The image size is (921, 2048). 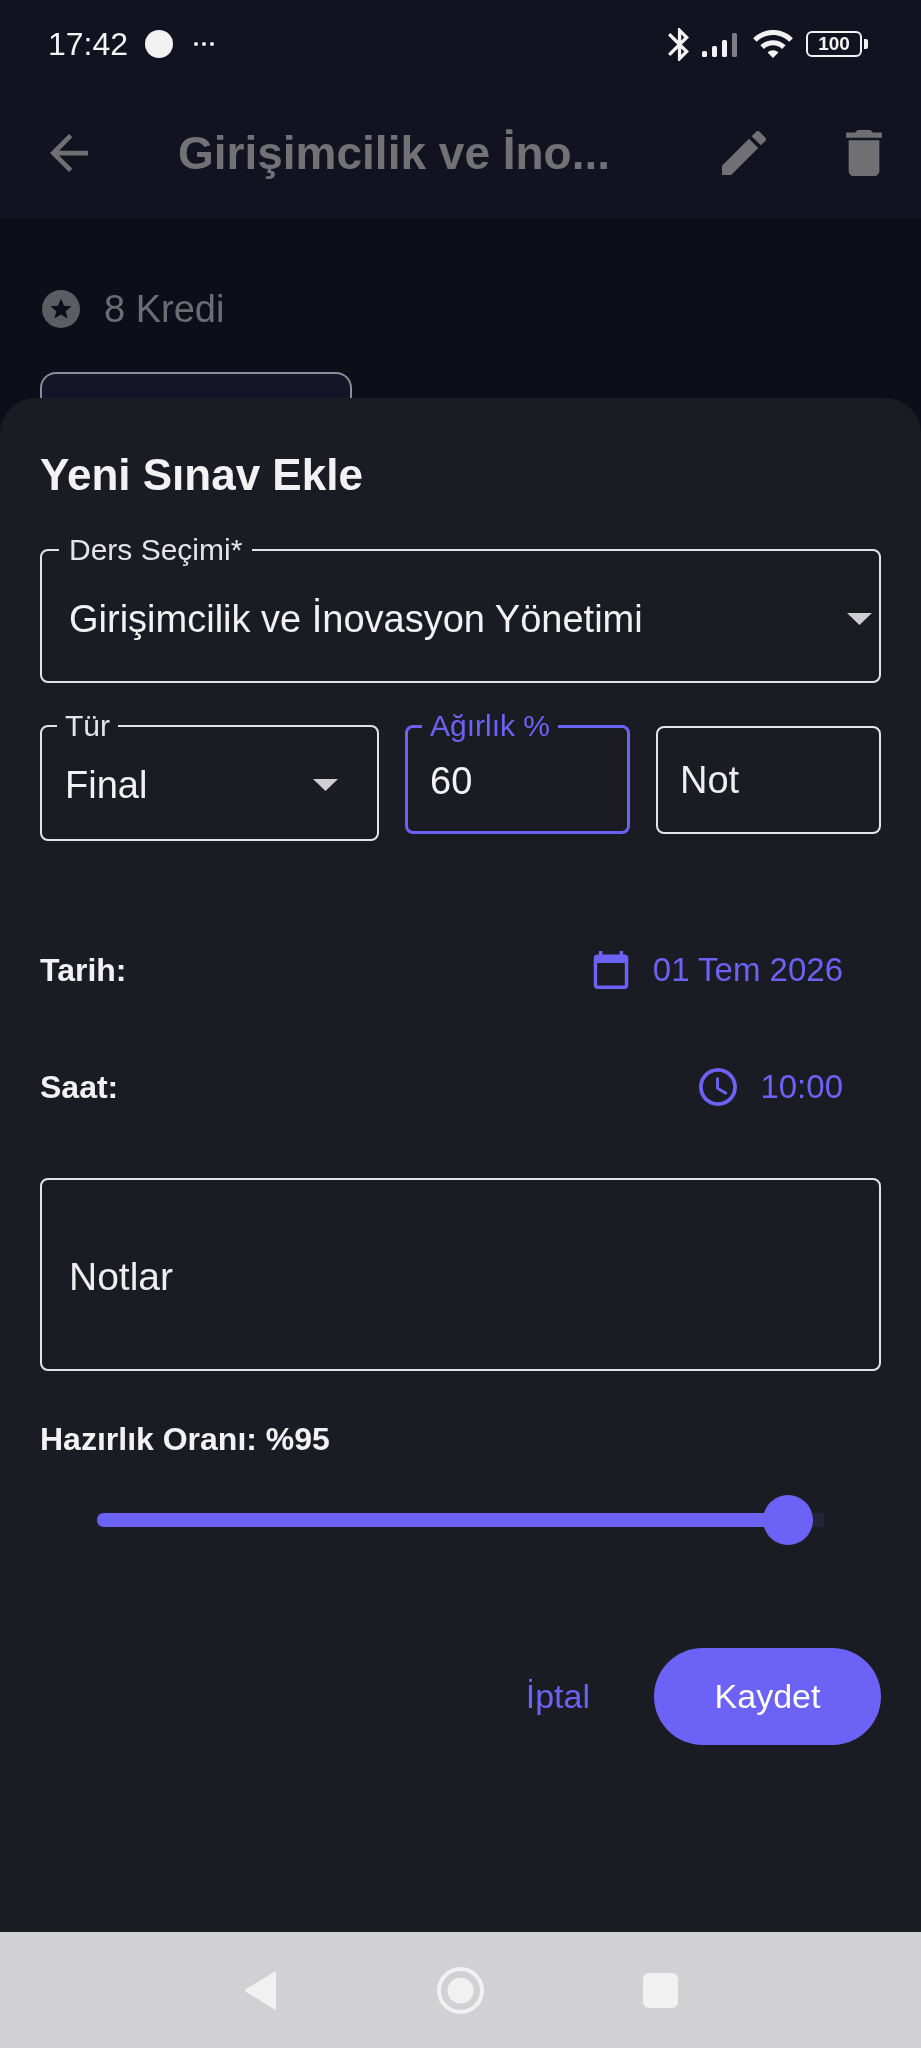 What do you see at coordinates (678, 44) in the screenshot?
I see `bluetooth-icon` at bounding box center [678, 44].